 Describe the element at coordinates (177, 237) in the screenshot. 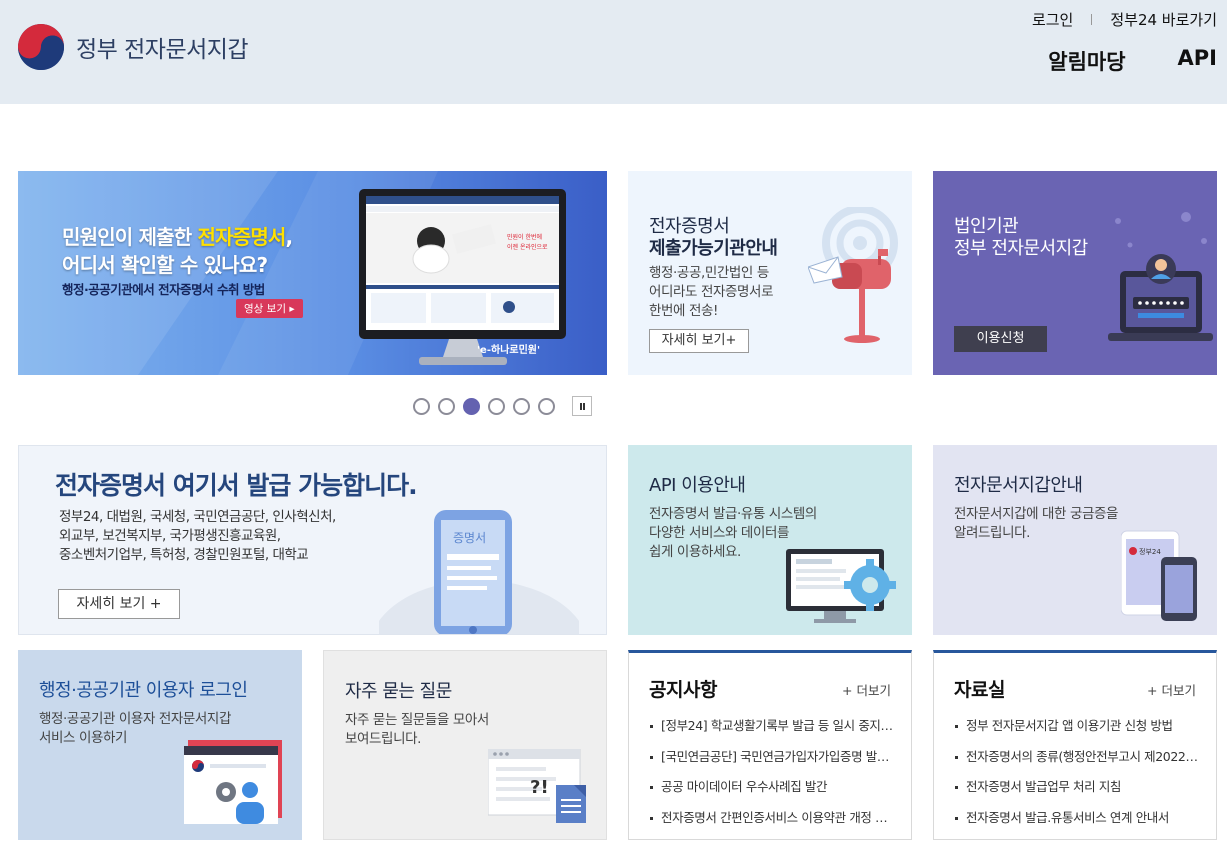

I see `hero-headline-1: 민원인이 제출한 전자증명서,` at that location.